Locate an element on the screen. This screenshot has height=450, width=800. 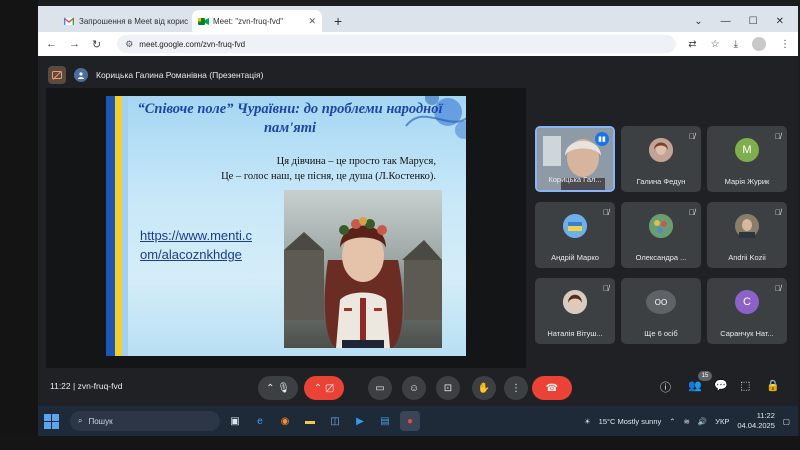
volume-icon: 🔊 is located at coordinates (702, 421).